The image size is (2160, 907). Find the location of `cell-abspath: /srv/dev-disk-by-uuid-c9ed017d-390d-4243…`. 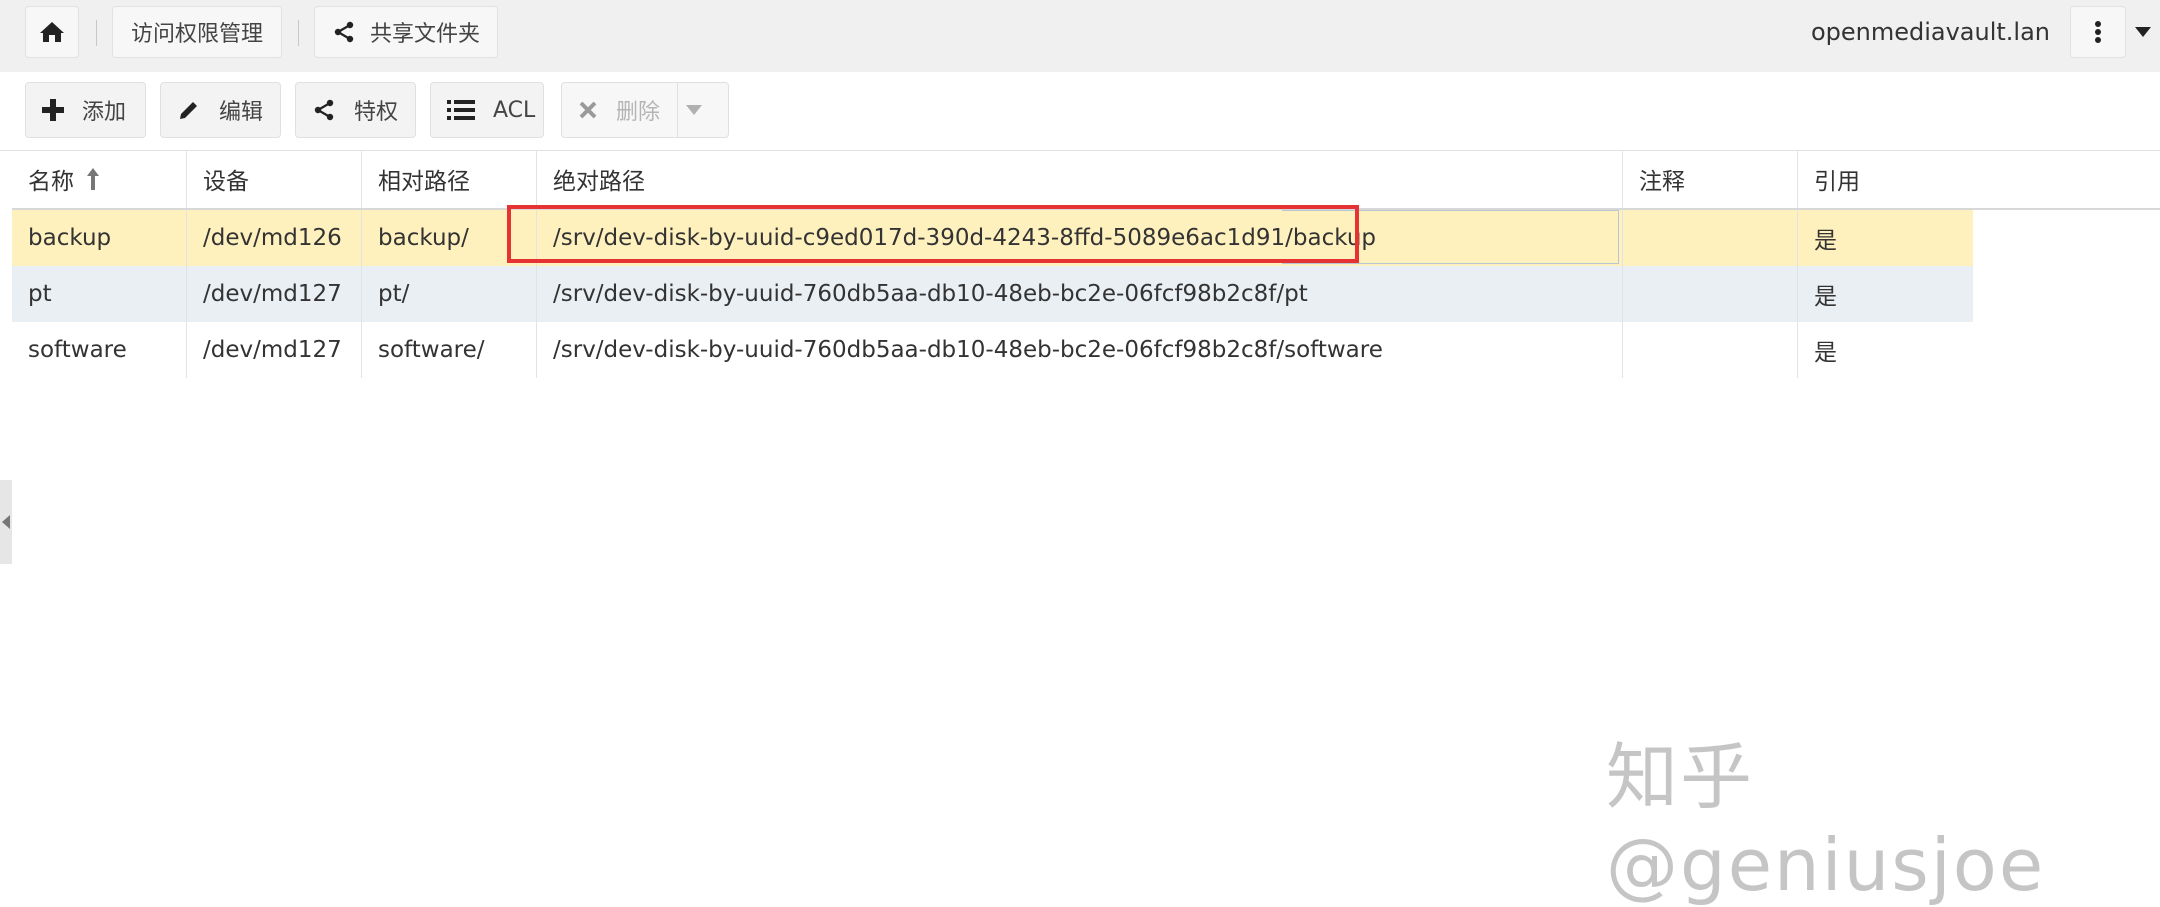

cell-abspath: /srv/dev-disk-by-uuid-c9ed017d-390d-4243… is located at coordinates (1080, 238).